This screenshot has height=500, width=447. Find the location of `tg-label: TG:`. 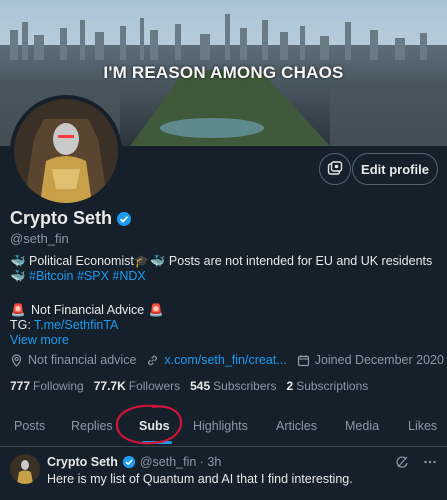

tg-label: TG: is located at coordinates (20, 325).